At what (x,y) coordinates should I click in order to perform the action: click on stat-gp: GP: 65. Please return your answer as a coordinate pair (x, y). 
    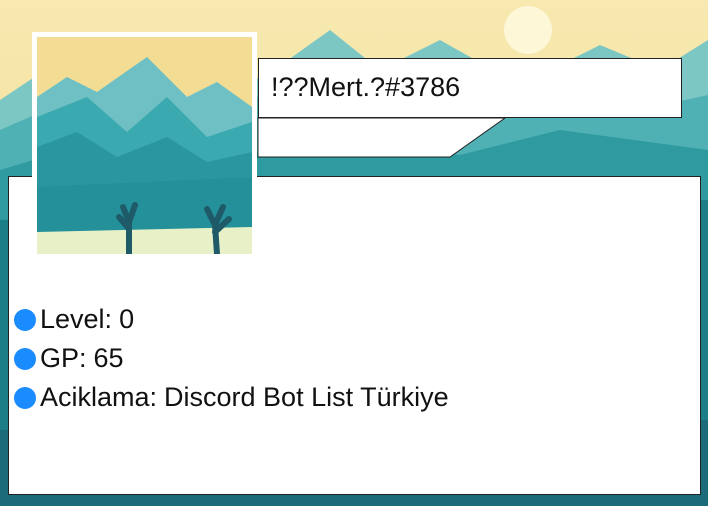
    Looking at the image, I should click on (231, 358).